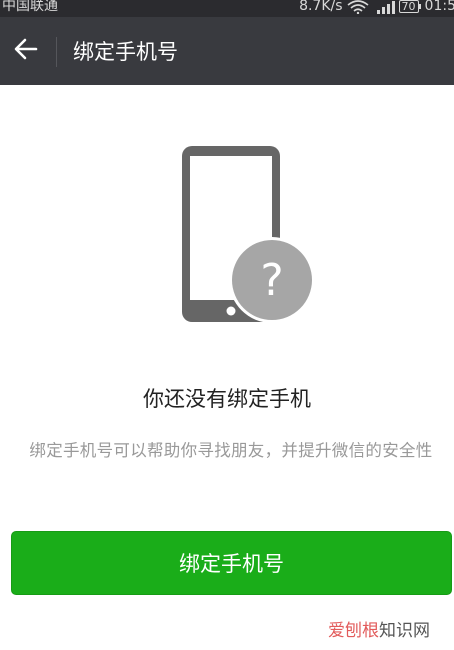  Describe the element at coordinates (321, 7) in the screenshot. I see `network-speed: 8.7K/s` at that location.